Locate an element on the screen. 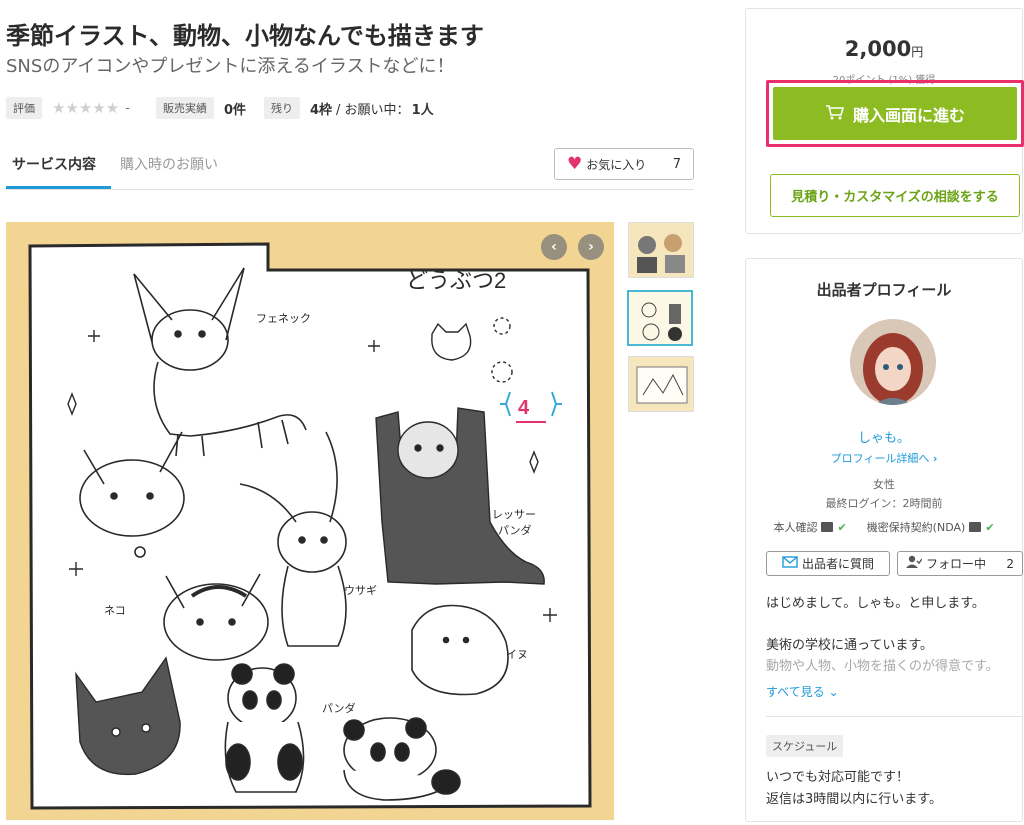 The width and height of the screenshot is (1024, 825). schedule-line: いつでも対応可能です！ is located at coordinates (838, 777).